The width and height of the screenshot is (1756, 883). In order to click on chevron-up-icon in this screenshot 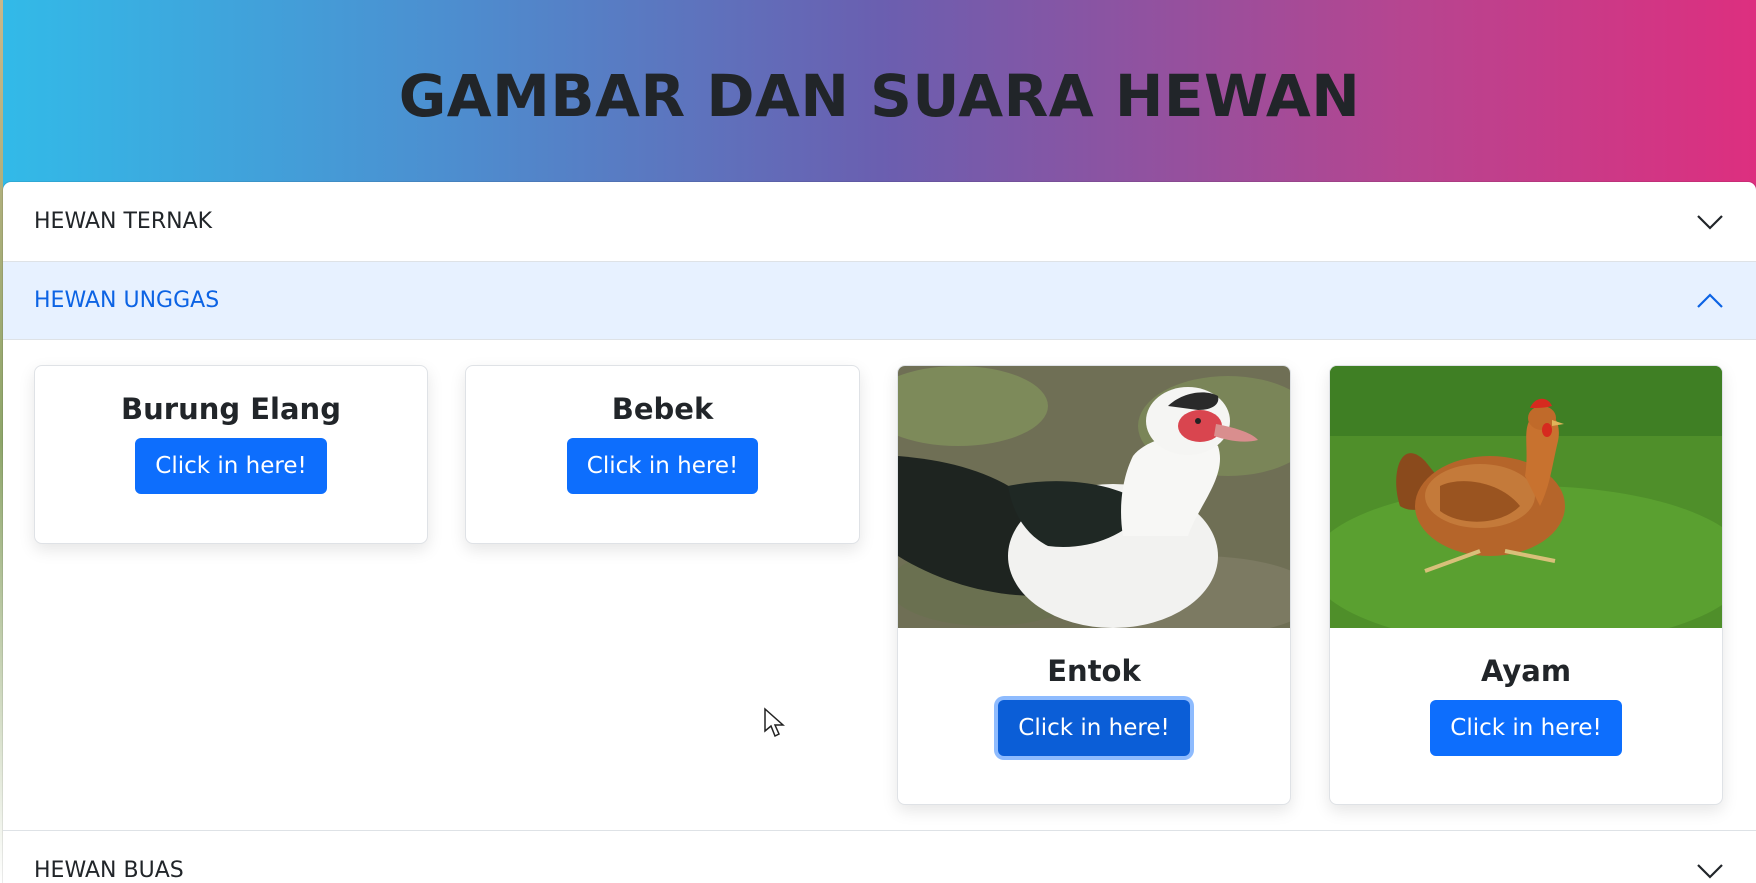, I will do `click(1710, 300)`.